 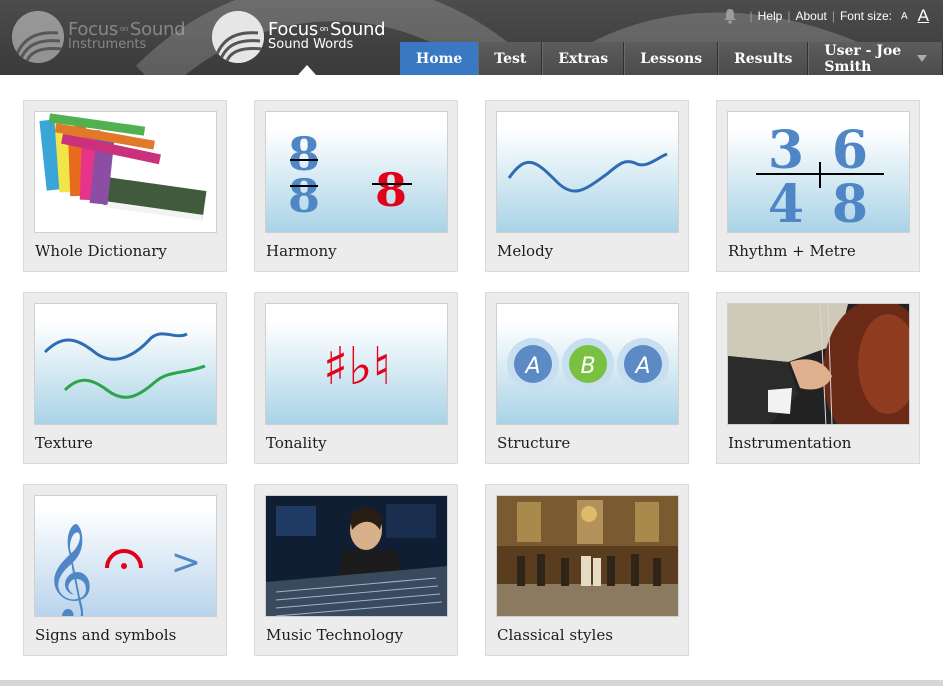 I want to click on card-instrumentation: Instrumentation, so click(x=818, y=378).